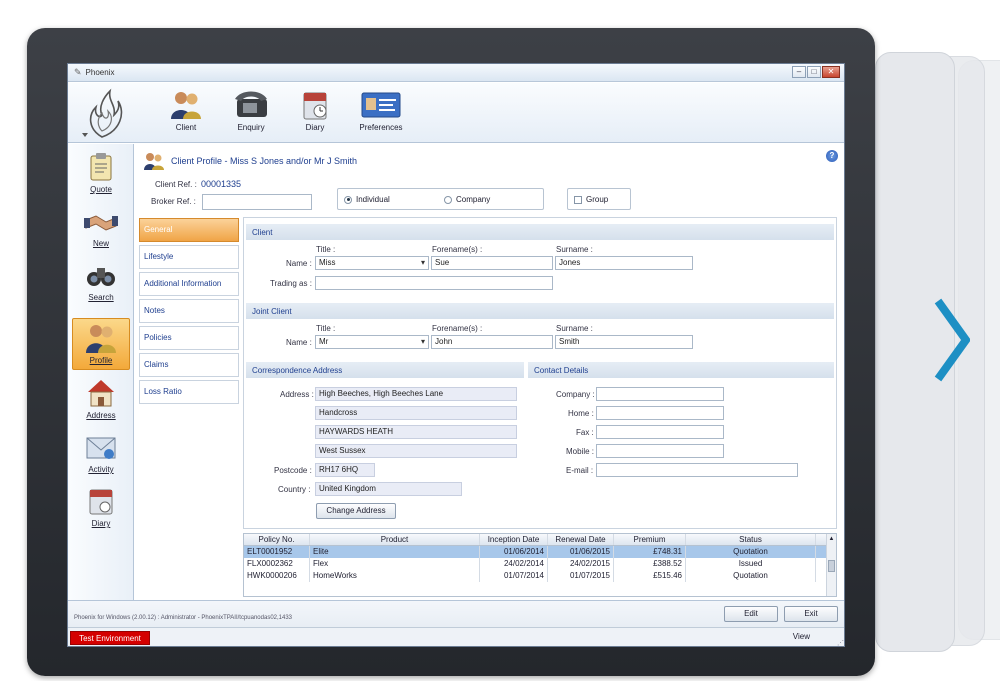 The height and width of the screenshot is (681, 1000). Describe the element at coordinates (189, 284) in the screenshot. I see `tab-additional-information: Additional Information` at that location.